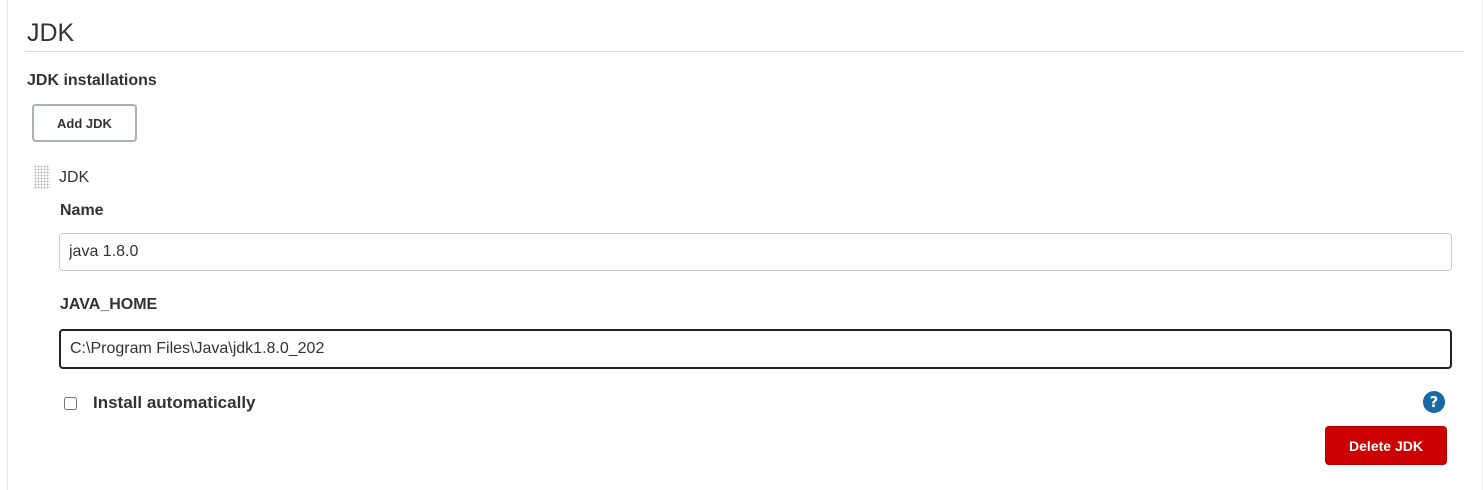 This screenshot has width=1483, height=490. I want to click on section-divider, so click(744, 51).